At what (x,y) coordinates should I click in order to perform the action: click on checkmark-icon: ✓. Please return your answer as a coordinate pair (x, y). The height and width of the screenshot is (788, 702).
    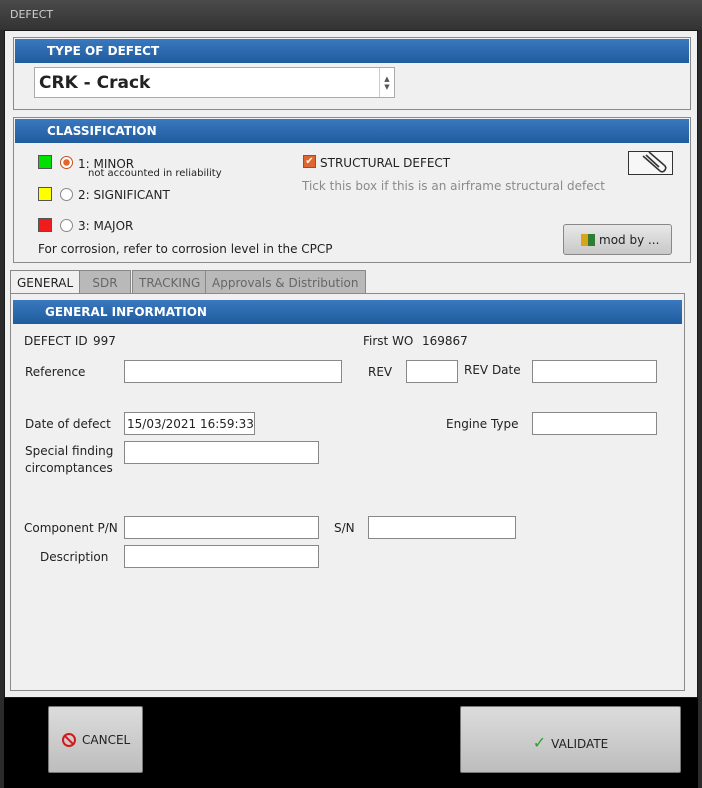
    Looking at the image, I should click on (539, 742).